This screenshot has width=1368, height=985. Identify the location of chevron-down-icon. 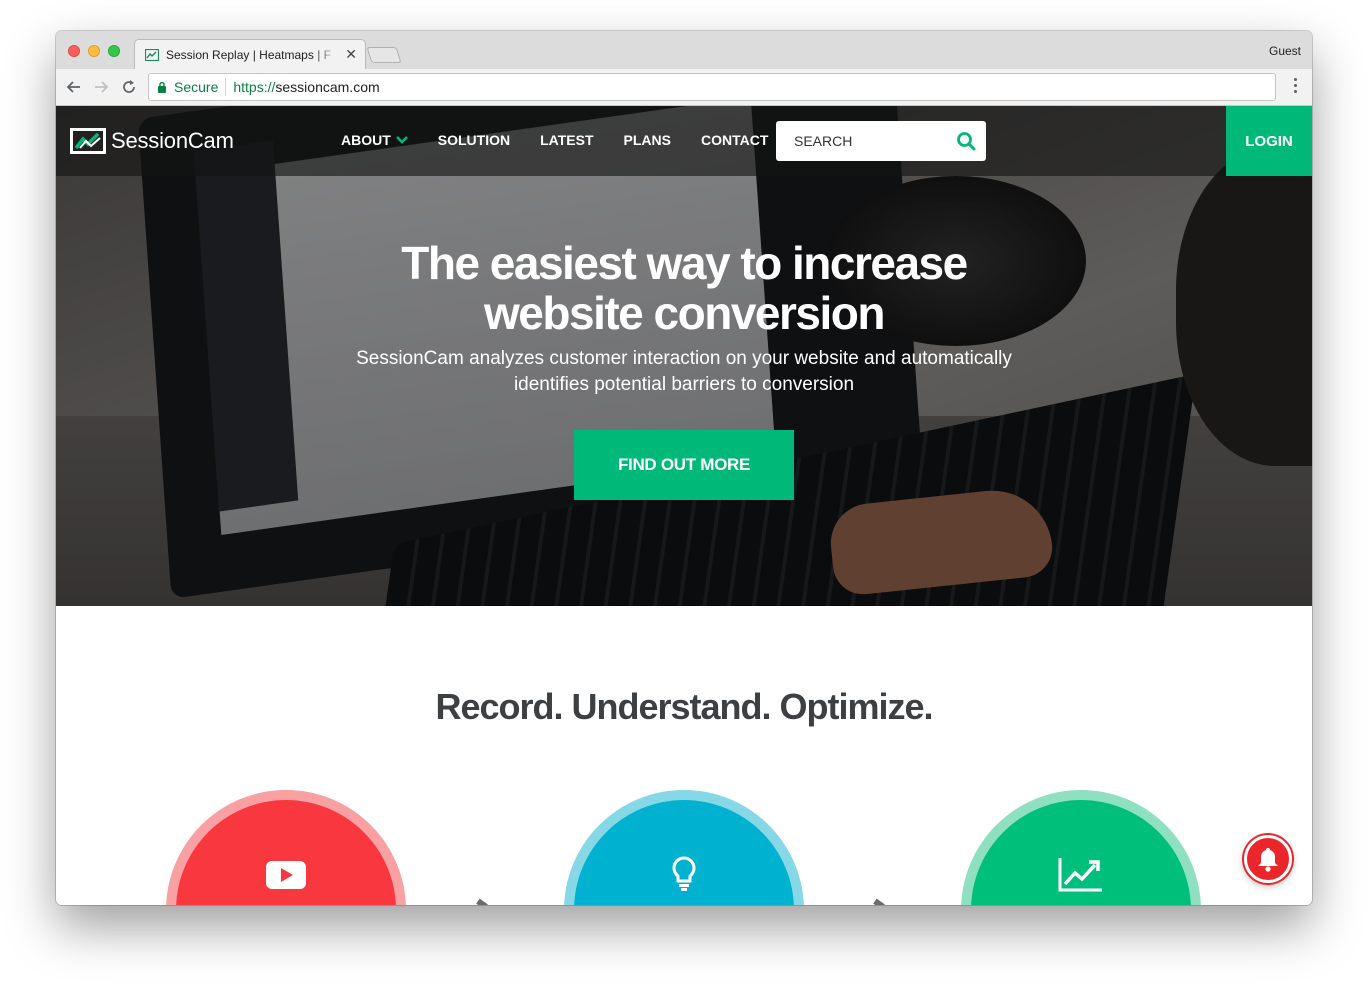
(401, 140).